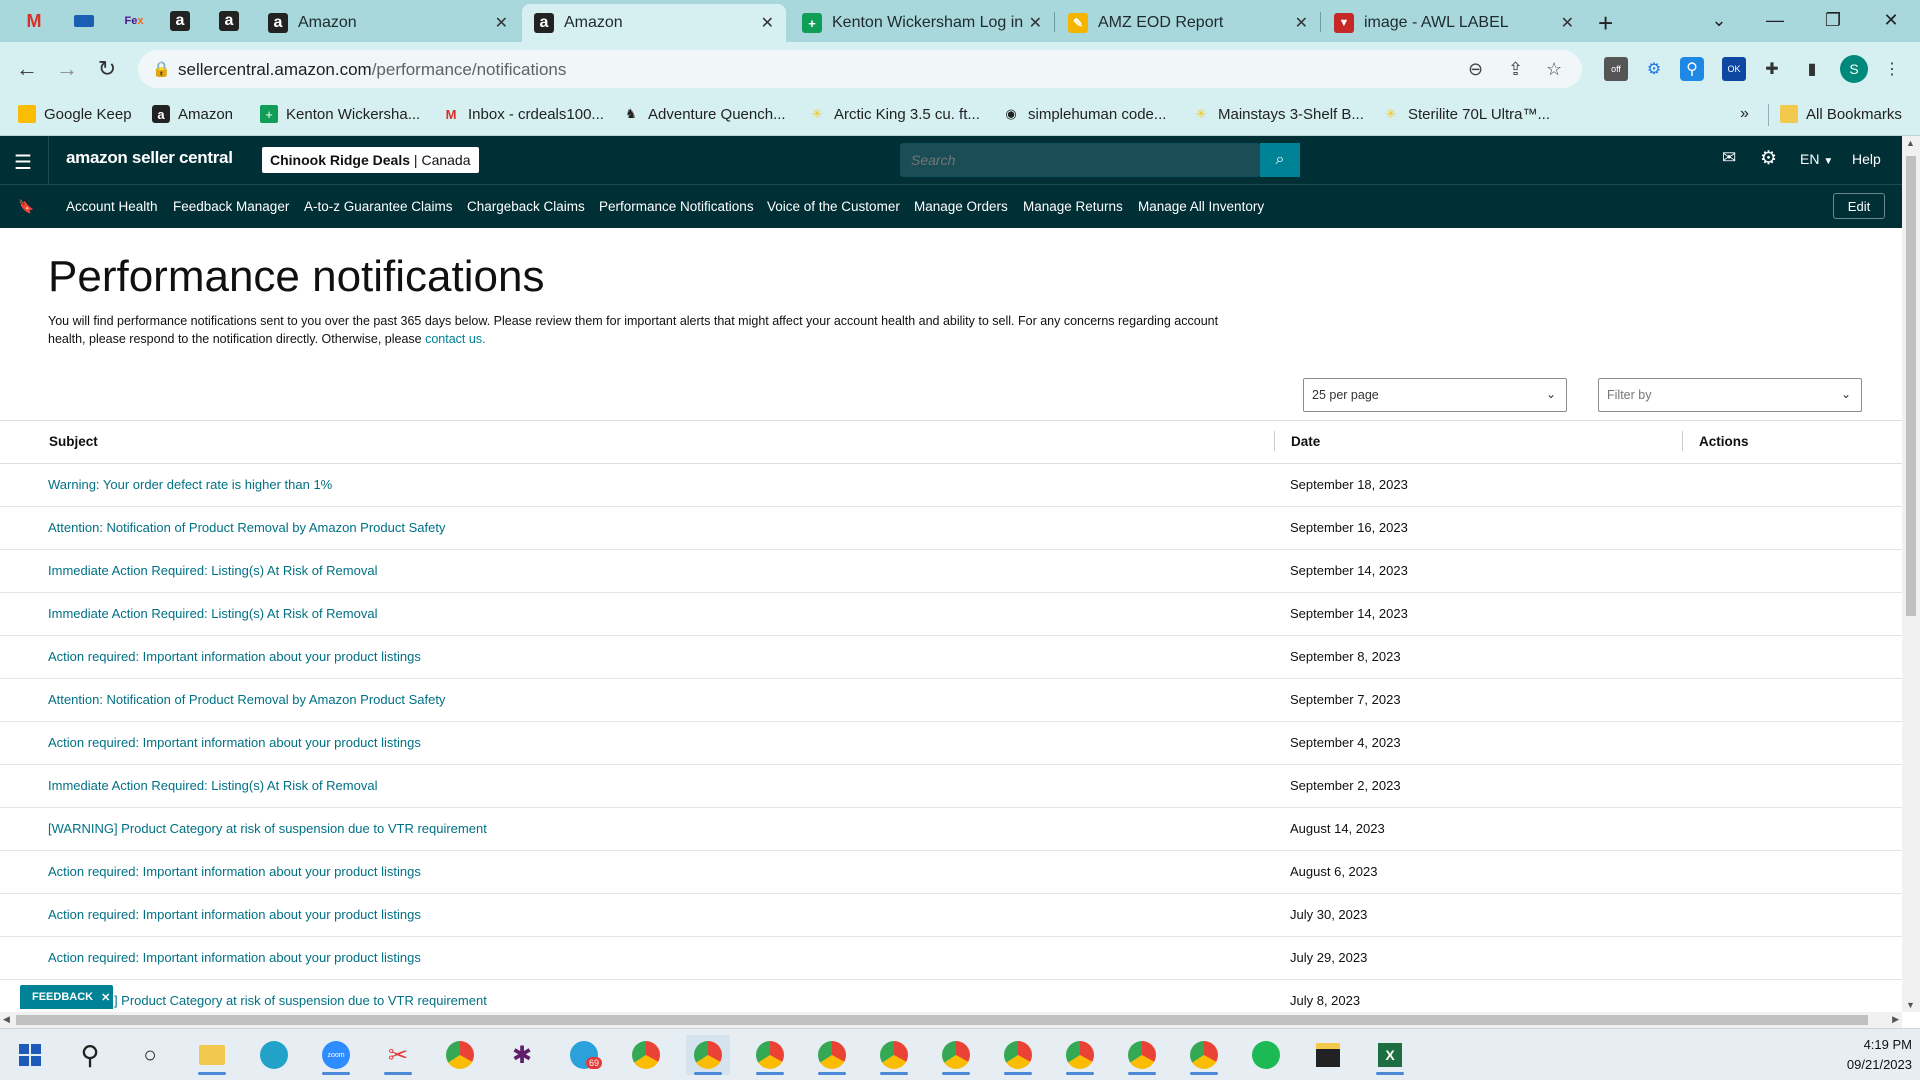 The height and width of the screenshot is (1080, 1920). Describe the element at coordinates (522, 1055) in the screenshot. I see `slack-icon: ✱` at that location.